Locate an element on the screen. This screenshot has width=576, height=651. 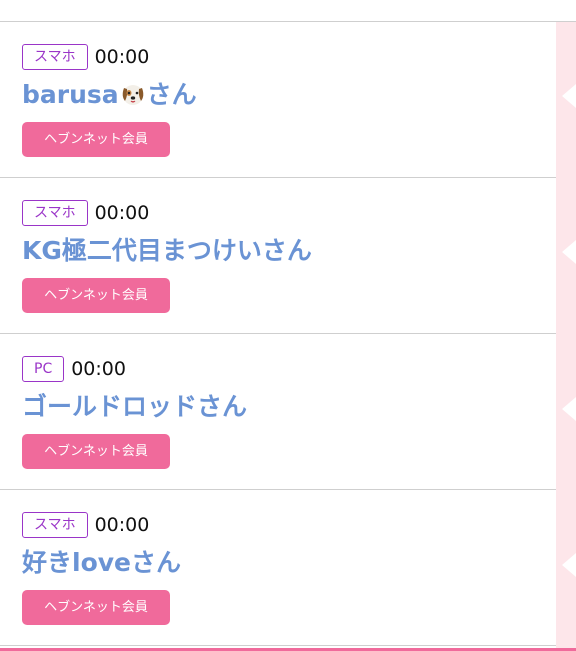
member-name-text: barusa is located at coordinates (70, 94).